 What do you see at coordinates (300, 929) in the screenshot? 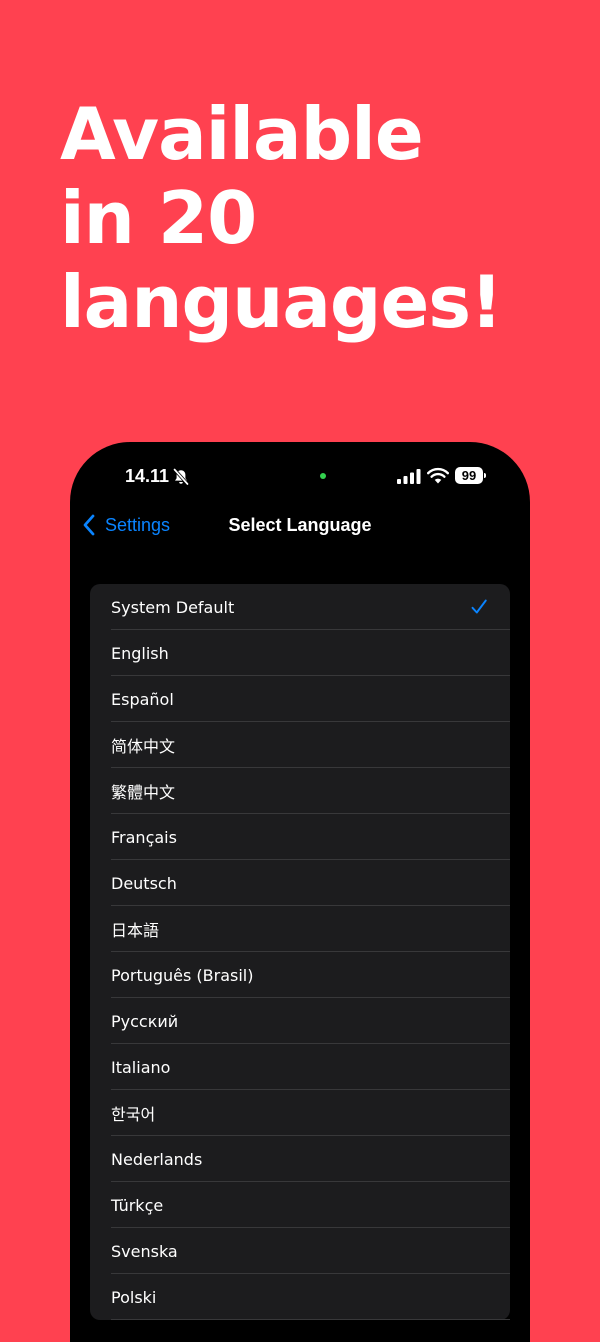
I see `language-row-japanese: 日本語` at bounding box center [300, 929].